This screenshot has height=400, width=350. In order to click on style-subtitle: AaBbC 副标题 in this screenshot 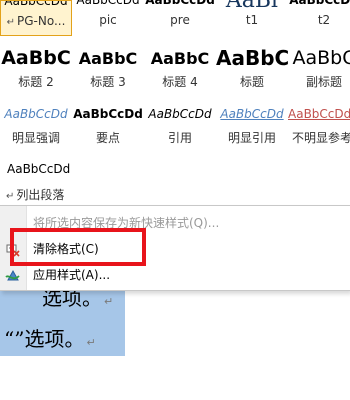, I will do `click(319, 68)`.